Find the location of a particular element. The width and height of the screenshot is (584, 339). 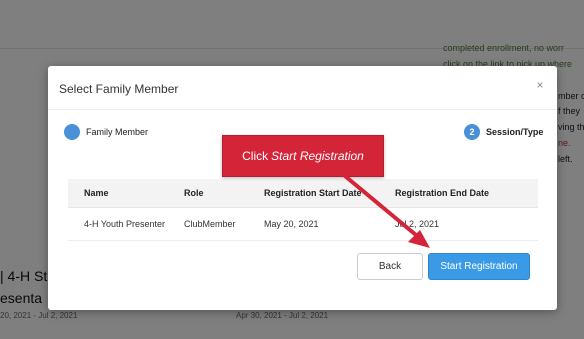

back-button: Back is located at coordinates (390, 266).